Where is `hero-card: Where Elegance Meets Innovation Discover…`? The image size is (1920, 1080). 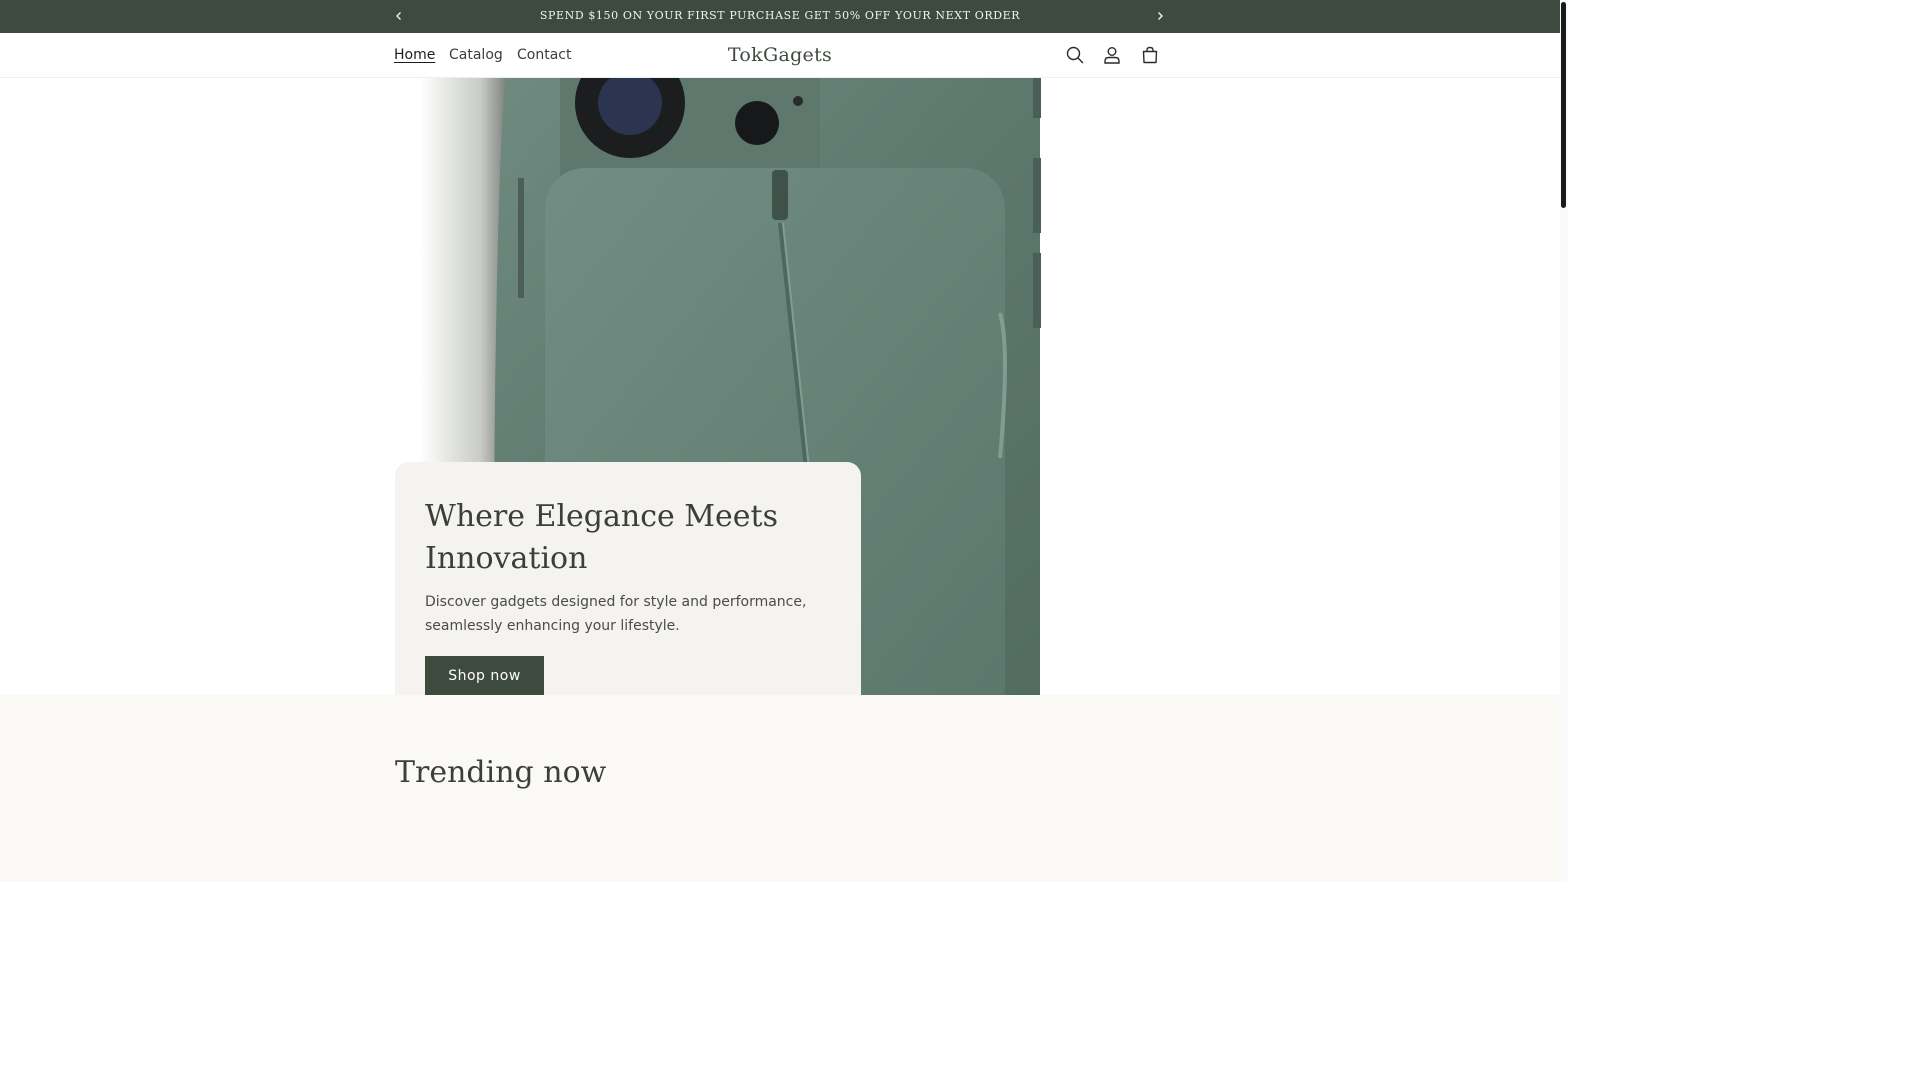
hero-card: Where Elegance Meets Innovation Discover… is located at coordinates (628, 578).